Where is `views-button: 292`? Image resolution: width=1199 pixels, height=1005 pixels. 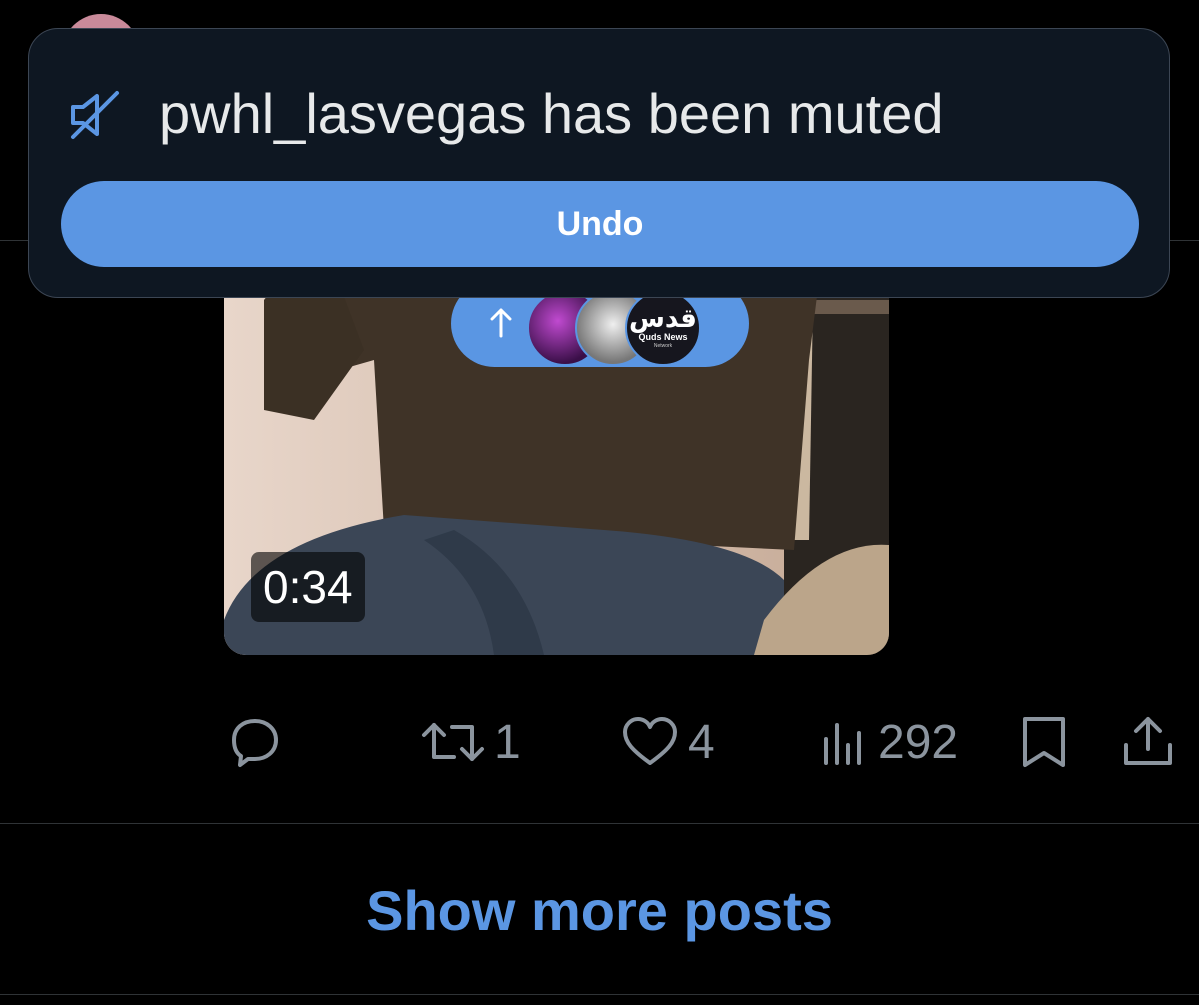 views-button: 292 is located at coordinates (889, 742).